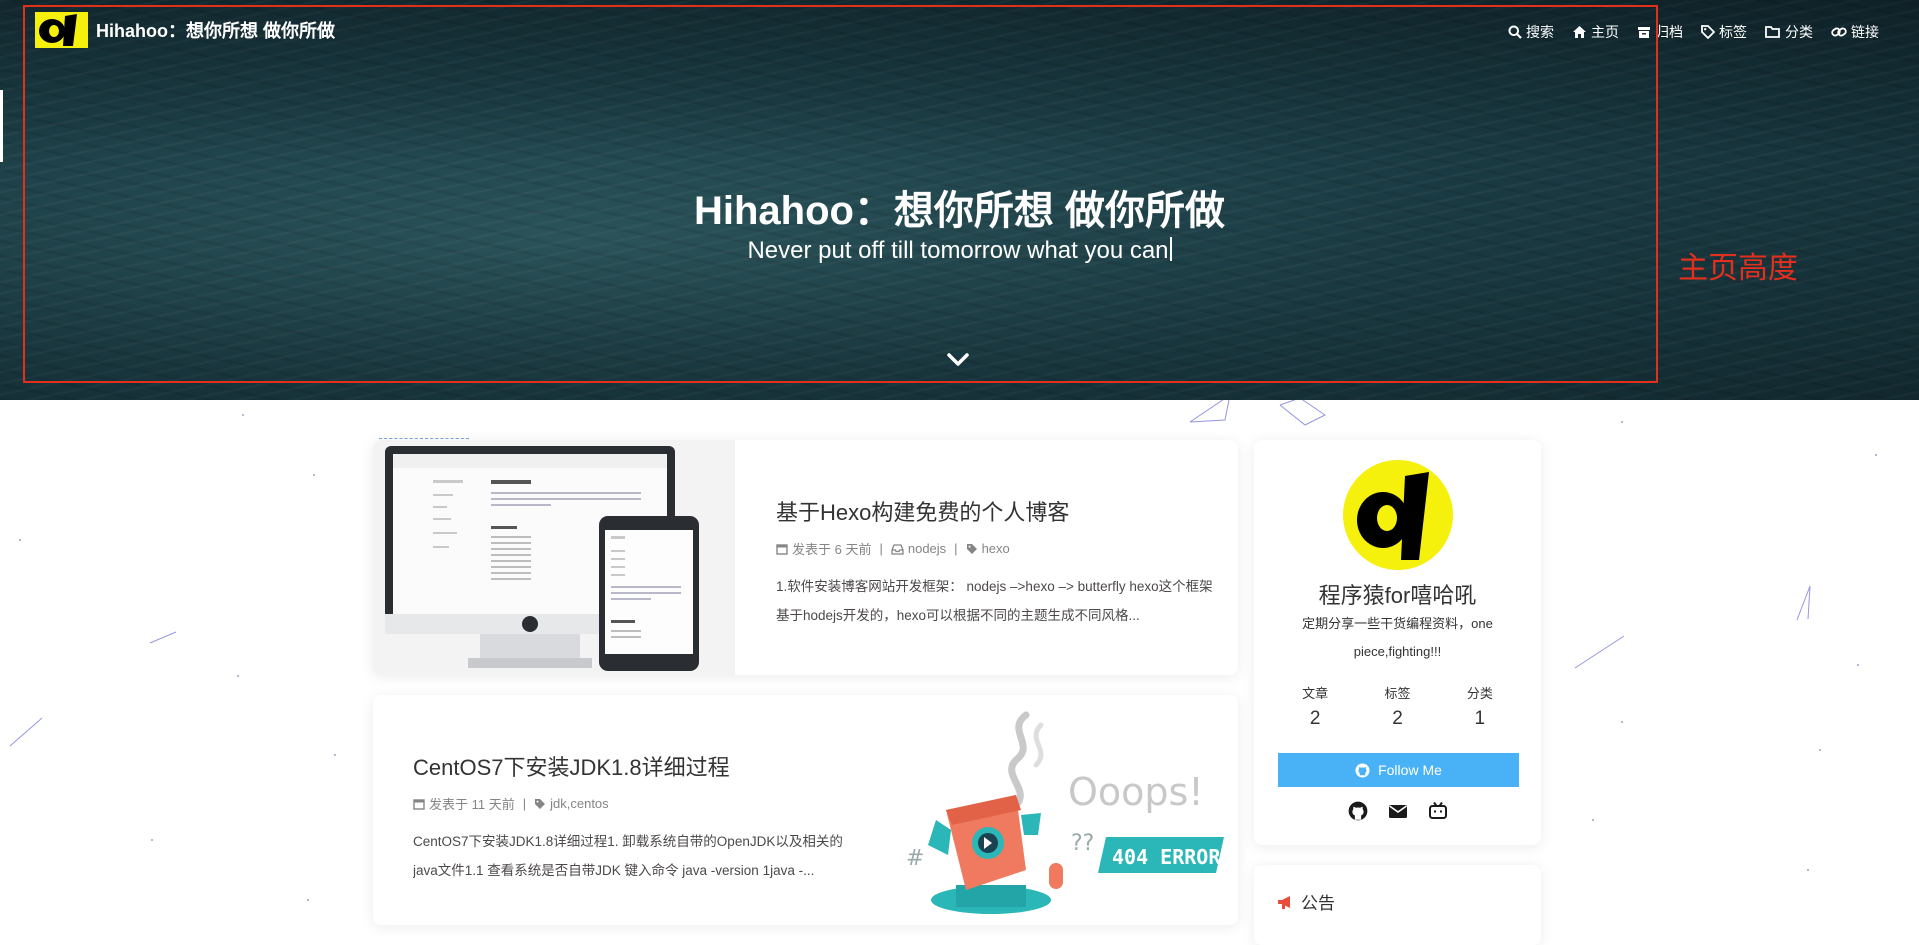 The width and height of the screenshot is (1919, 945). Describe the element at coordinates (1799, 32) in the screenshot. I see `menu-categories-label: 分类` at that location.